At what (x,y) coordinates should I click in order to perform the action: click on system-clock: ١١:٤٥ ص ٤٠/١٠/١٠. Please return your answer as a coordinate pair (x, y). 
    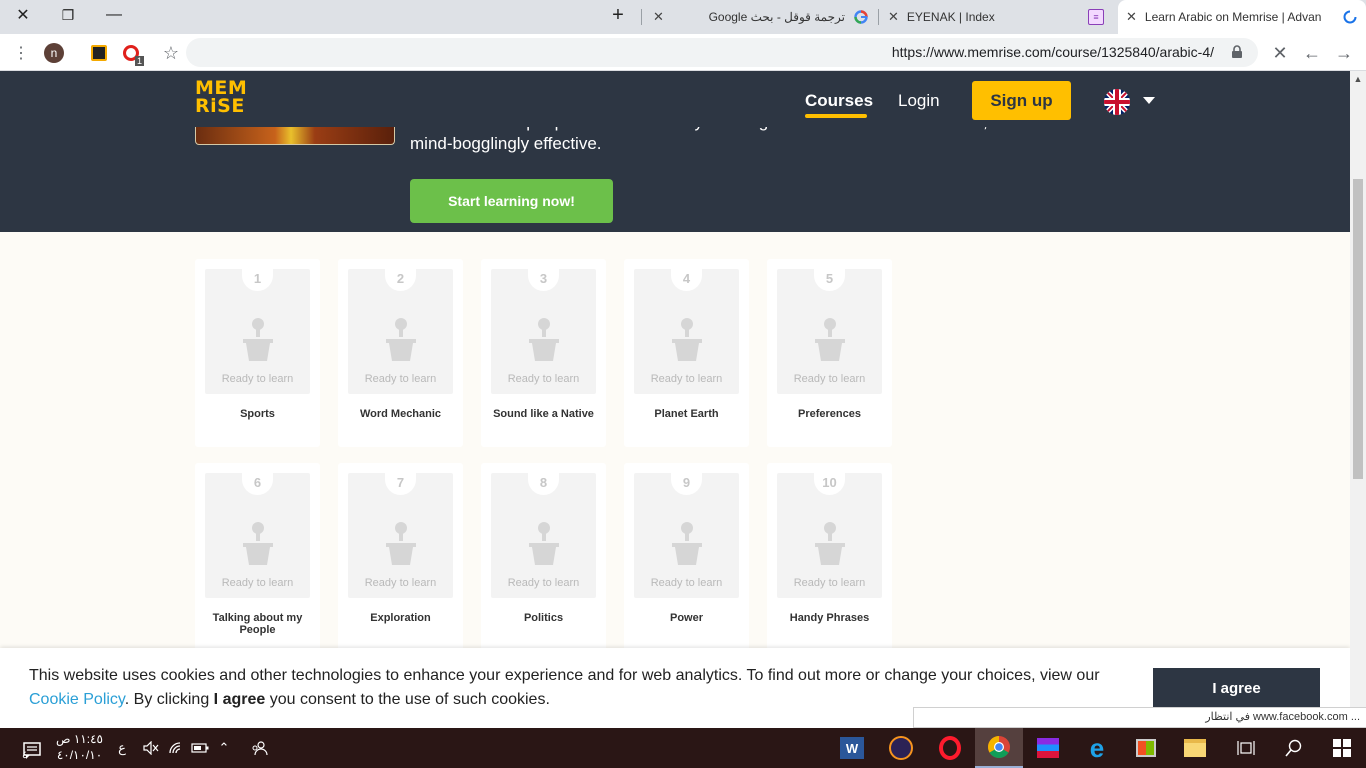
    Looking at the image, I should click on (79, 747).